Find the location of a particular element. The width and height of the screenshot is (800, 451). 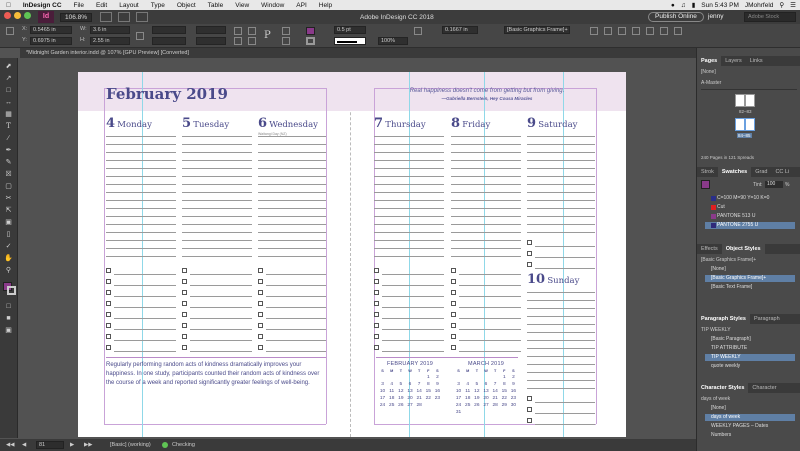

stroke-swatch is located at coordinates (310, 41).